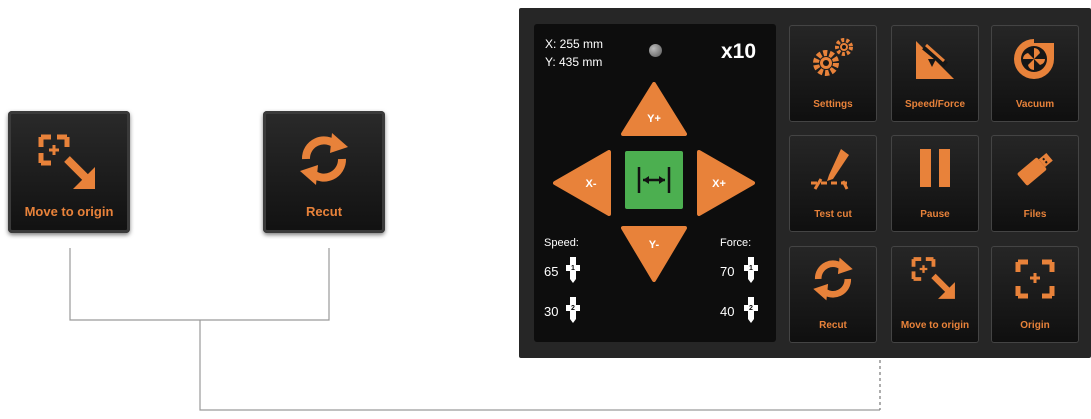  I want to click on gears-icon, so click(833, 57).